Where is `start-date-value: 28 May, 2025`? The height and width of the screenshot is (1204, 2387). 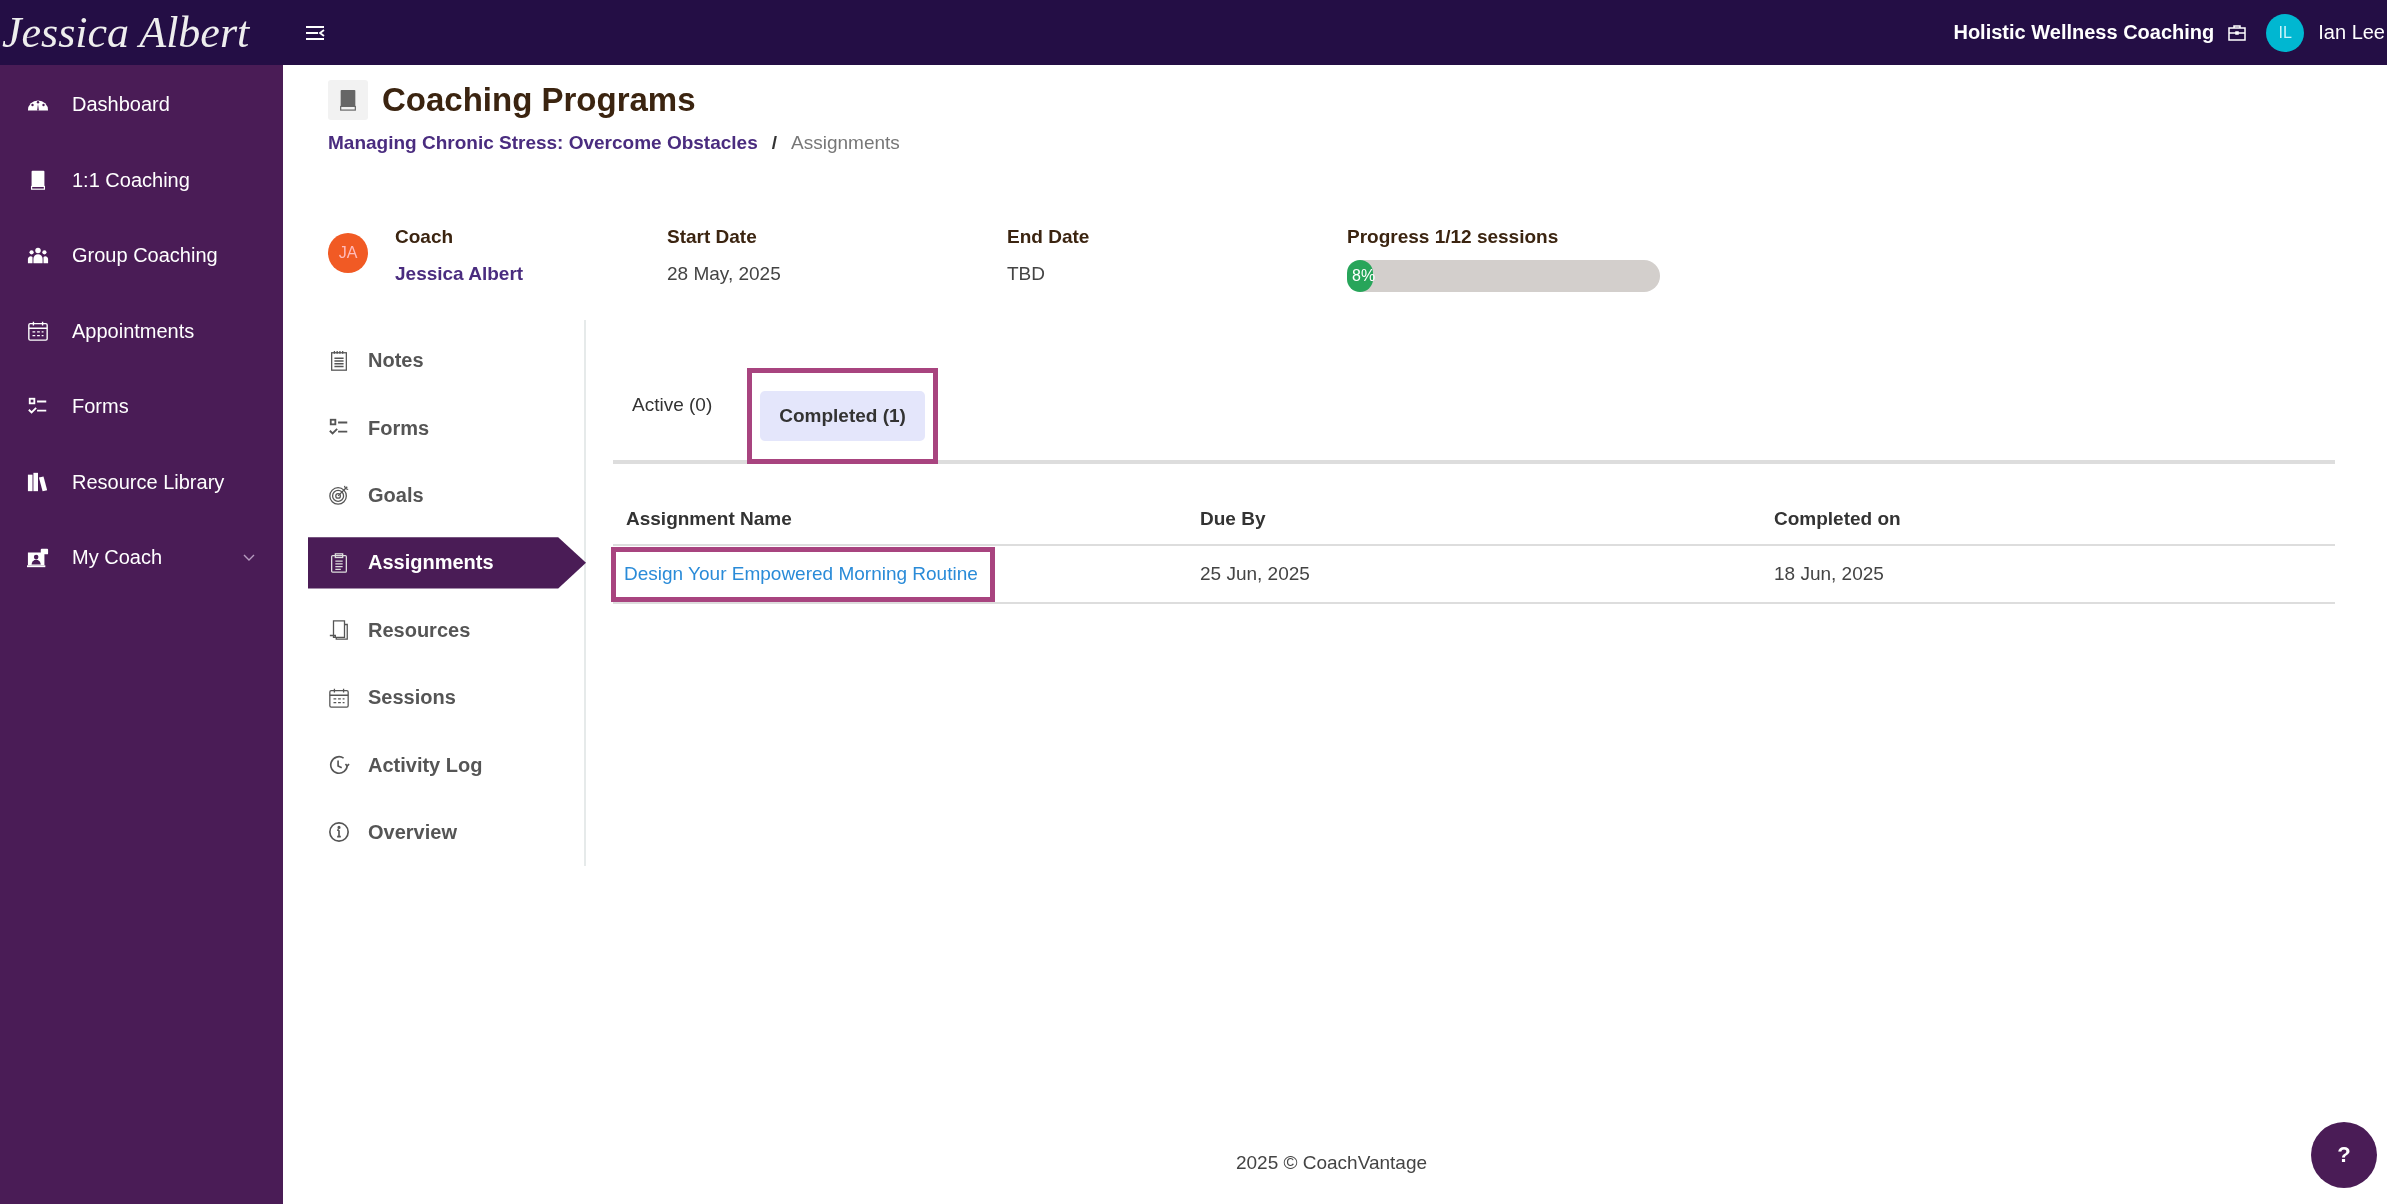 start-date-value: 28 May, 2025 is located at coordinates (724, 274).